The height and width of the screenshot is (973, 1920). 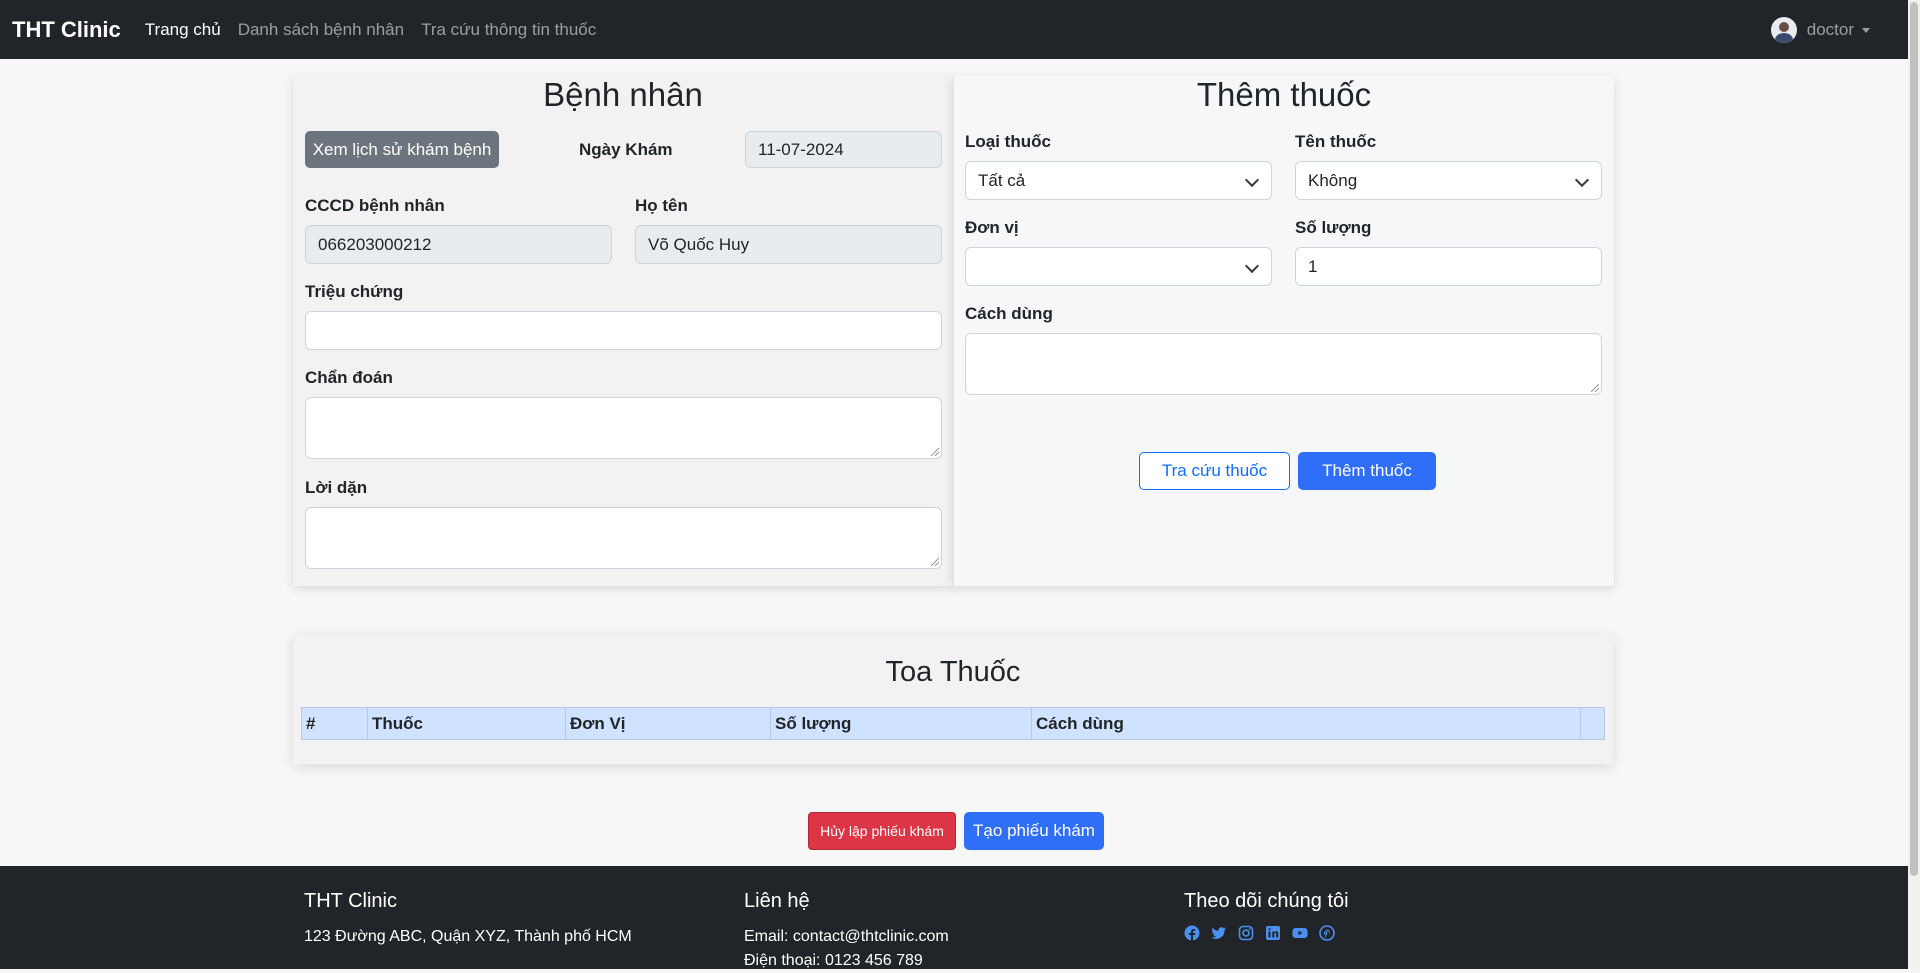 I want to click on table-header-row: # Thuốc Đơn Vị Số lượng Cách dùng, so click(x=953, y=723).